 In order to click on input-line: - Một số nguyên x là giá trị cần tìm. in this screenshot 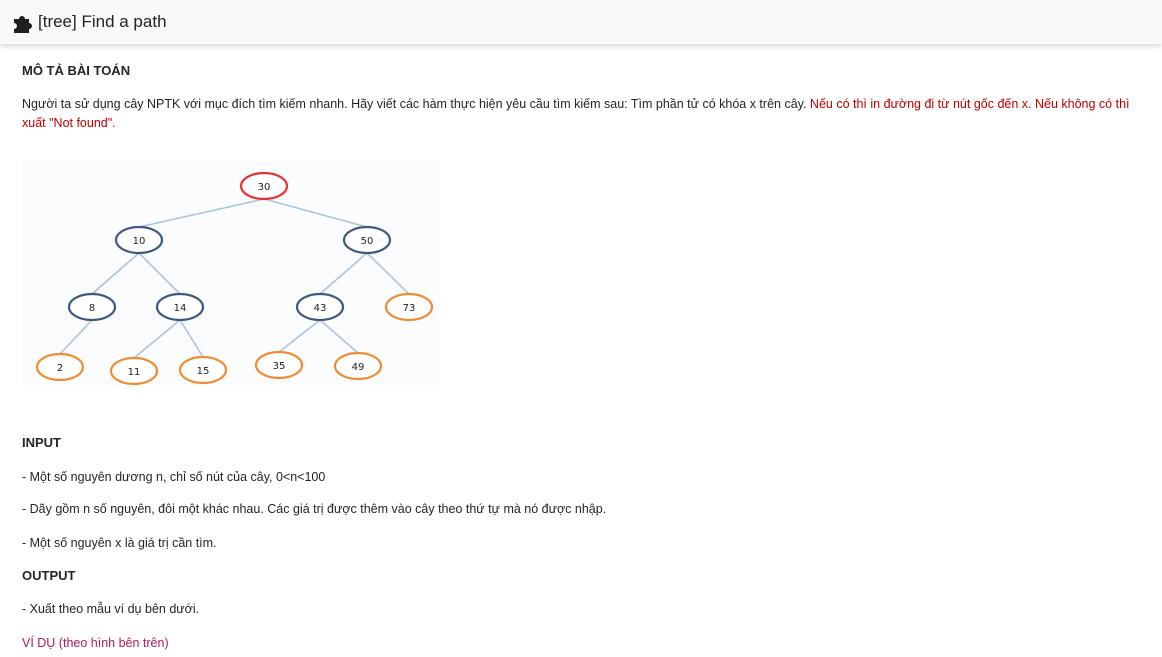, I will do `click(119, 543)`.